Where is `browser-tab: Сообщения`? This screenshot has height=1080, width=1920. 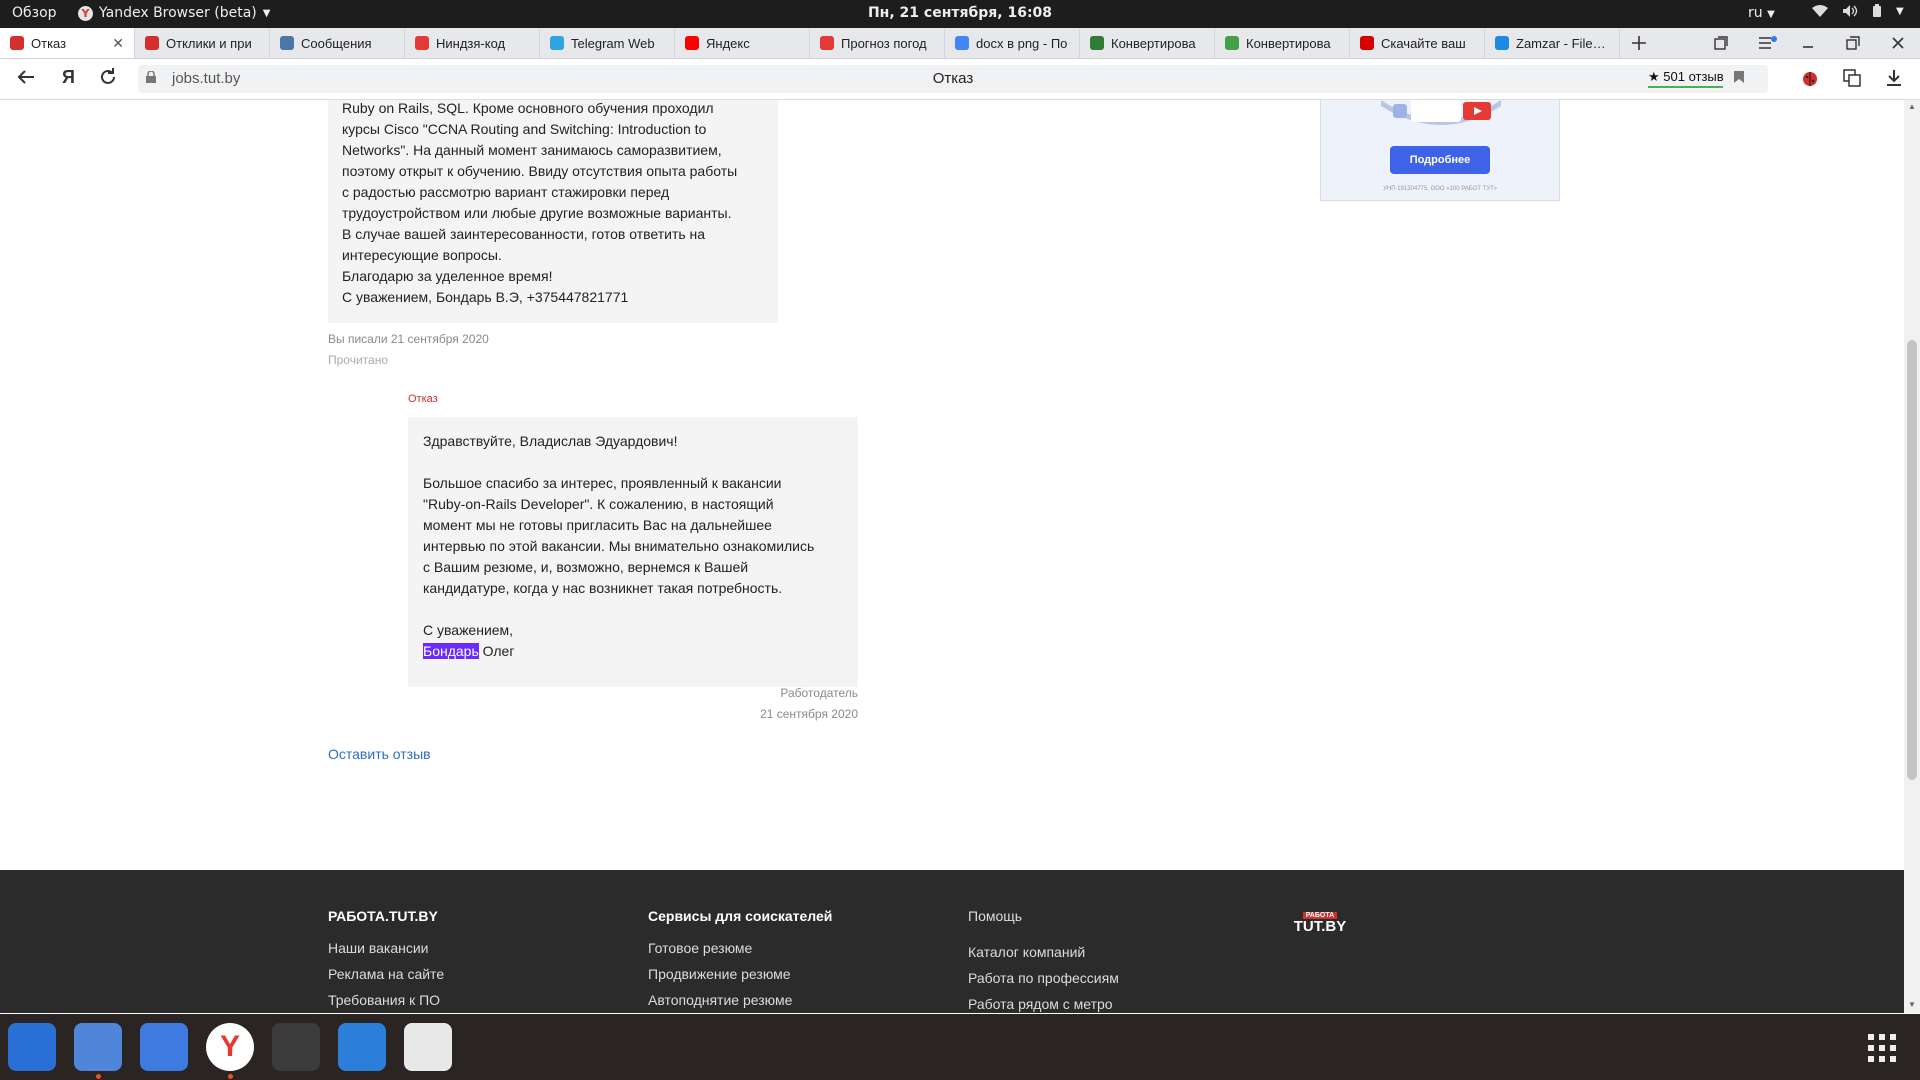 browser-tab: Сообщения is located at coordinates (337, 43).